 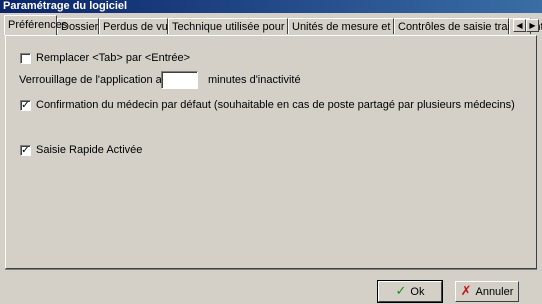 What do you see at coordinates (25, 150) in the screenshot?
I see `quick-entry-checkbox: ✓` at bounding box center [25, 150].